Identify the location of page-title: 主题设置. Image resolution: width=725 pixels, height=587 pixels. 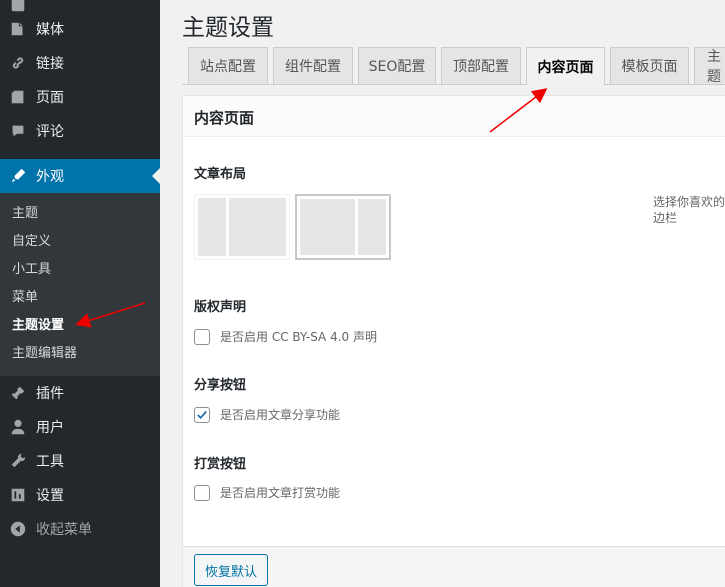
(228, 28).